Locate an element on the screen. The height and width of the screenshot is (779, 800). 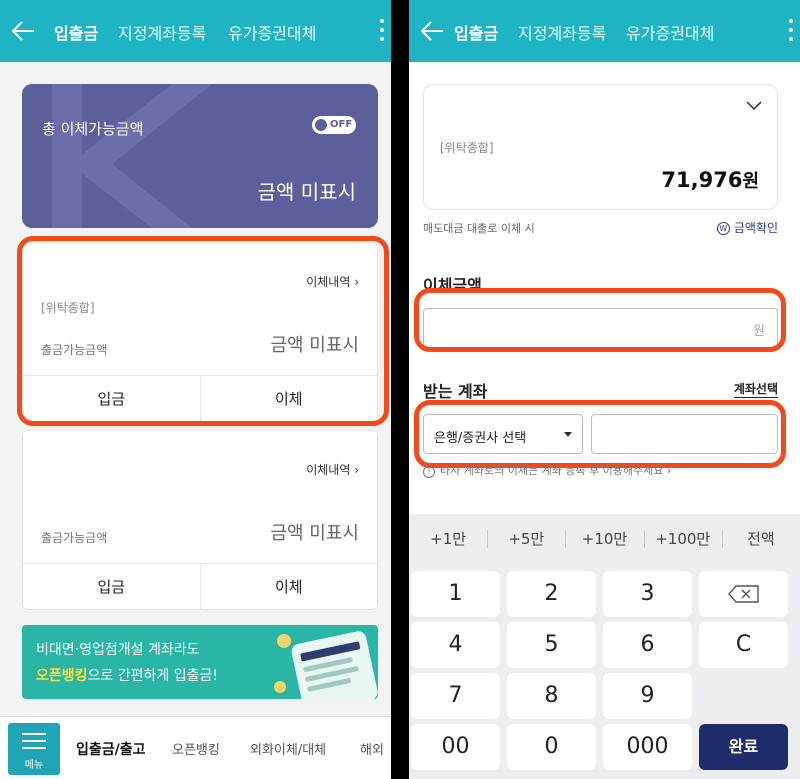
clear-key: C is located at coordinates (743, 645).